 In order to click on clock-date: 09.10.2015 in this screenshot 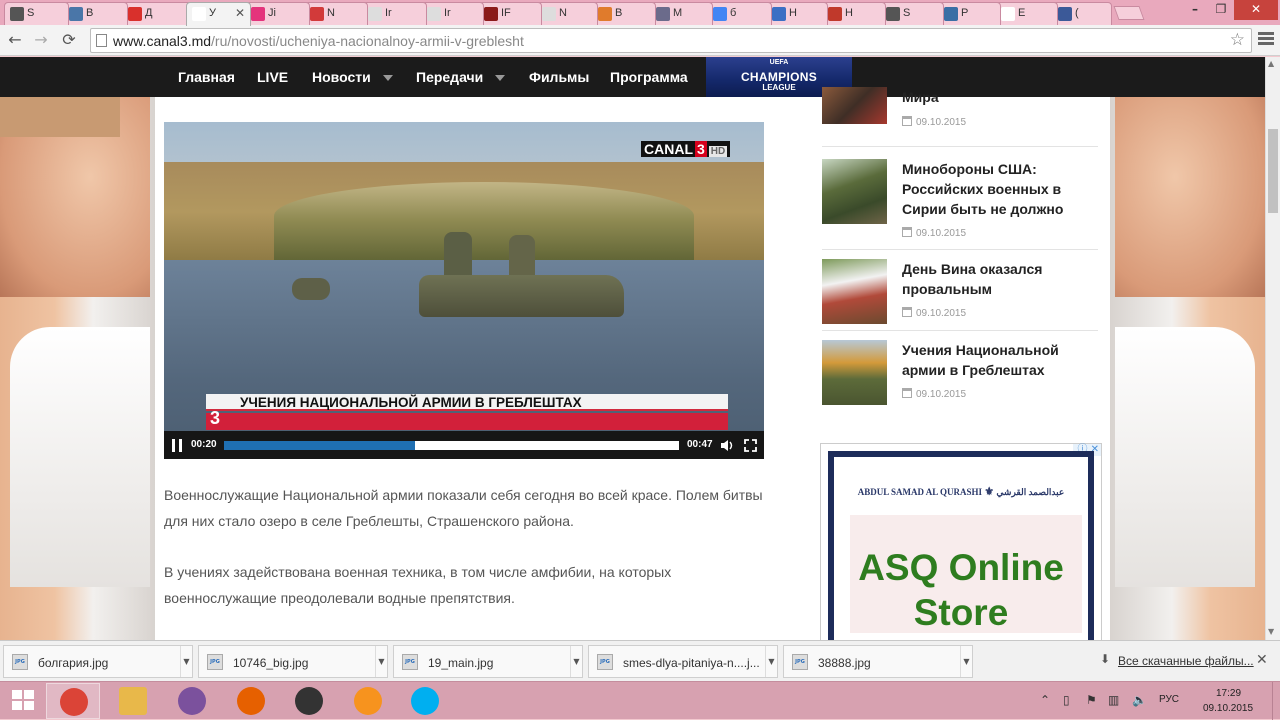, I will do `click(1228, 708)`.